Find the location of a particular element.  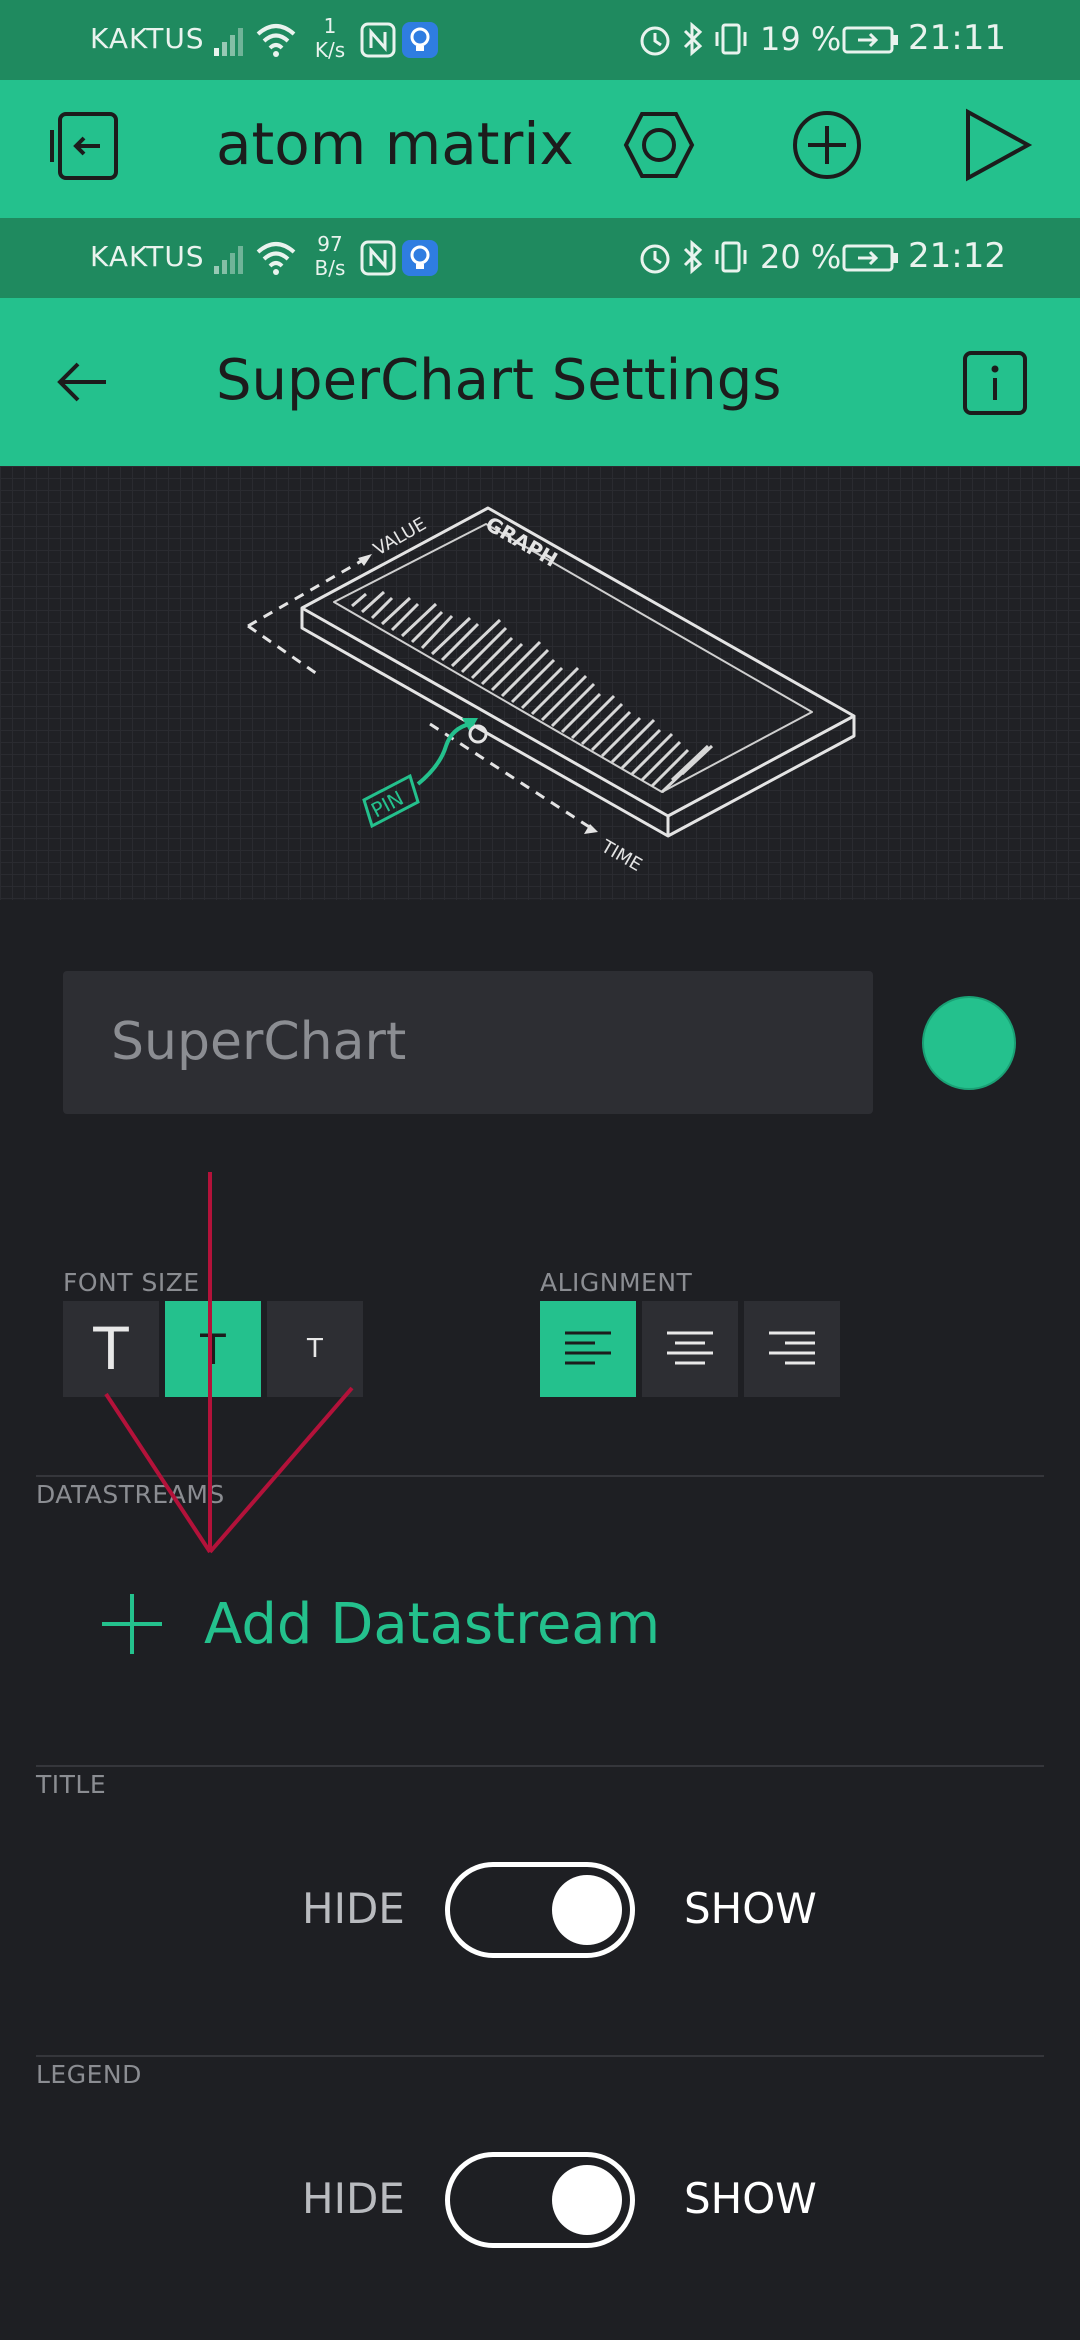

title-toggle is located at coordinates (540, 1910).